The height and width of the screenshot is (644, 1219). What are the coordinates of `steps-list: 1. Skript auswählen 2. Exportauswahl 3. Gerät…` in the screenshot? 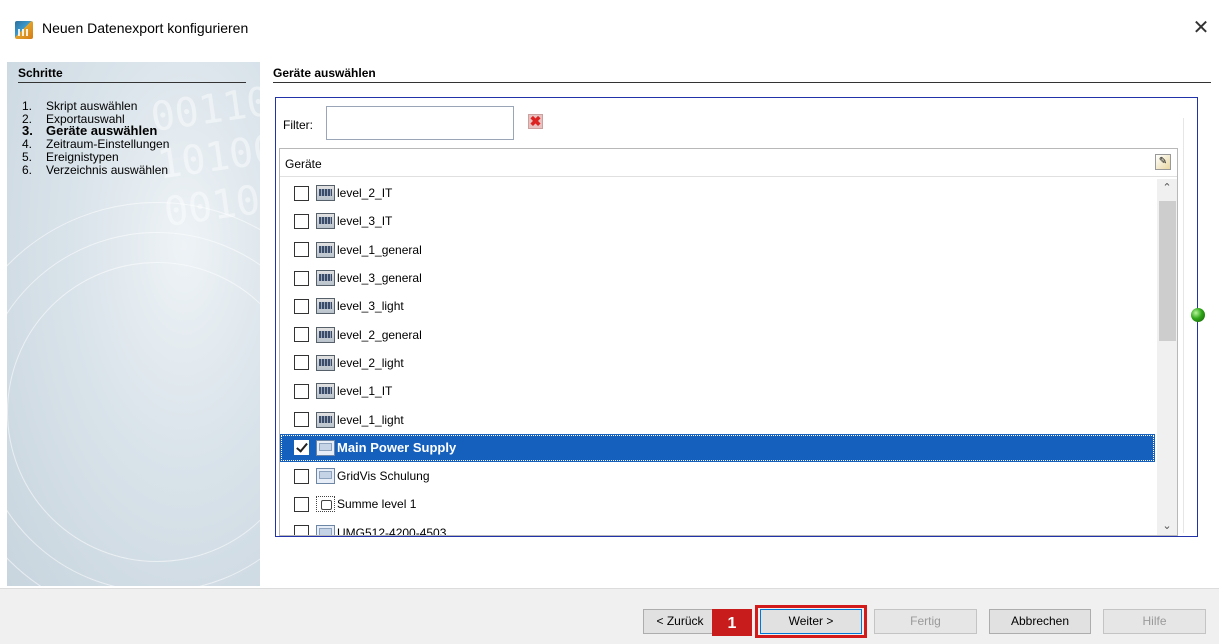 It's located at (95, 138).